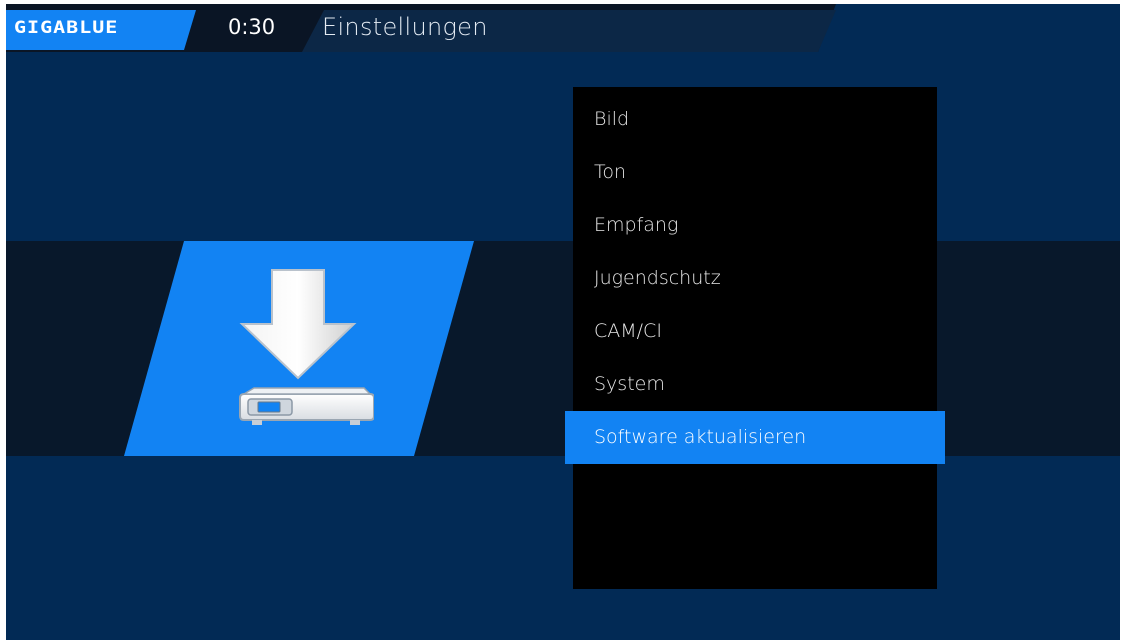  I want to click on page-title: Einstellungen, so click(405, 27).